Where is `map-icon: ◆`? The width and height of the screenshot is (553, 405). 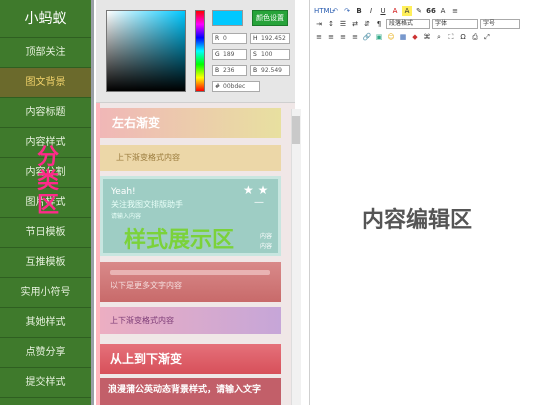 map-icon: ◆ is located at coordinates (415, 37).